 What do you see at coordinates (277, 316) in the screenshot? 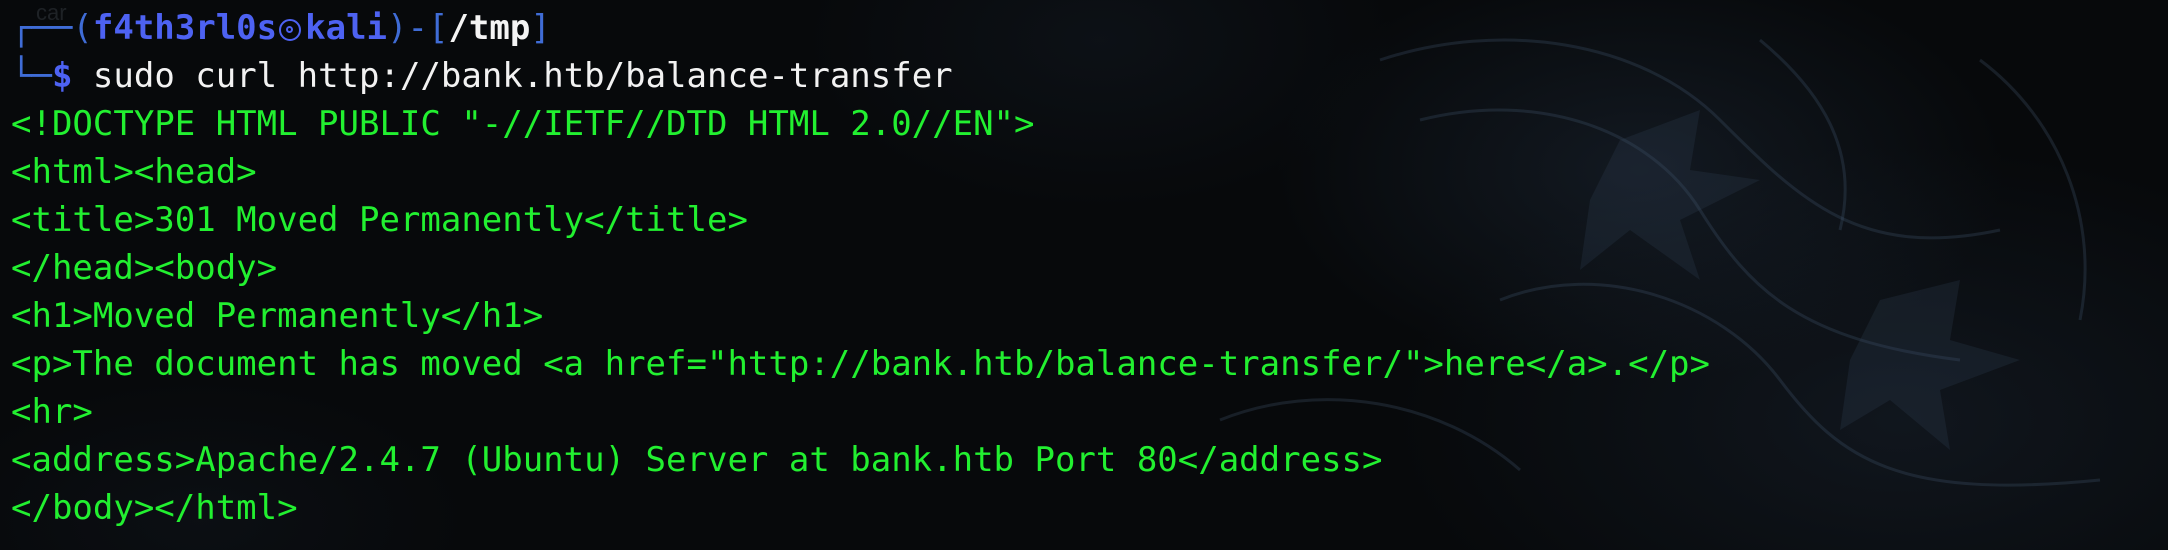
I see `output-line: <h1>Moved Permanently</h1>` at bounding box center [277, 316].